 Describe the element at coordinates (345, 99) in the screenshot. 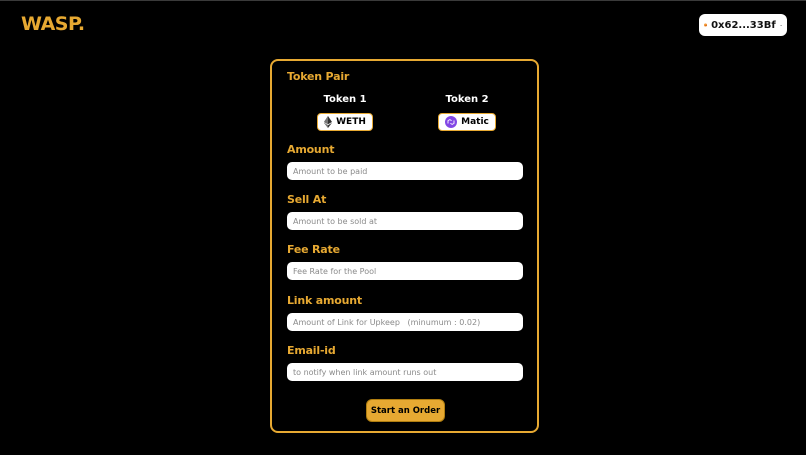

I see `token1-label: Token 1` at that location.